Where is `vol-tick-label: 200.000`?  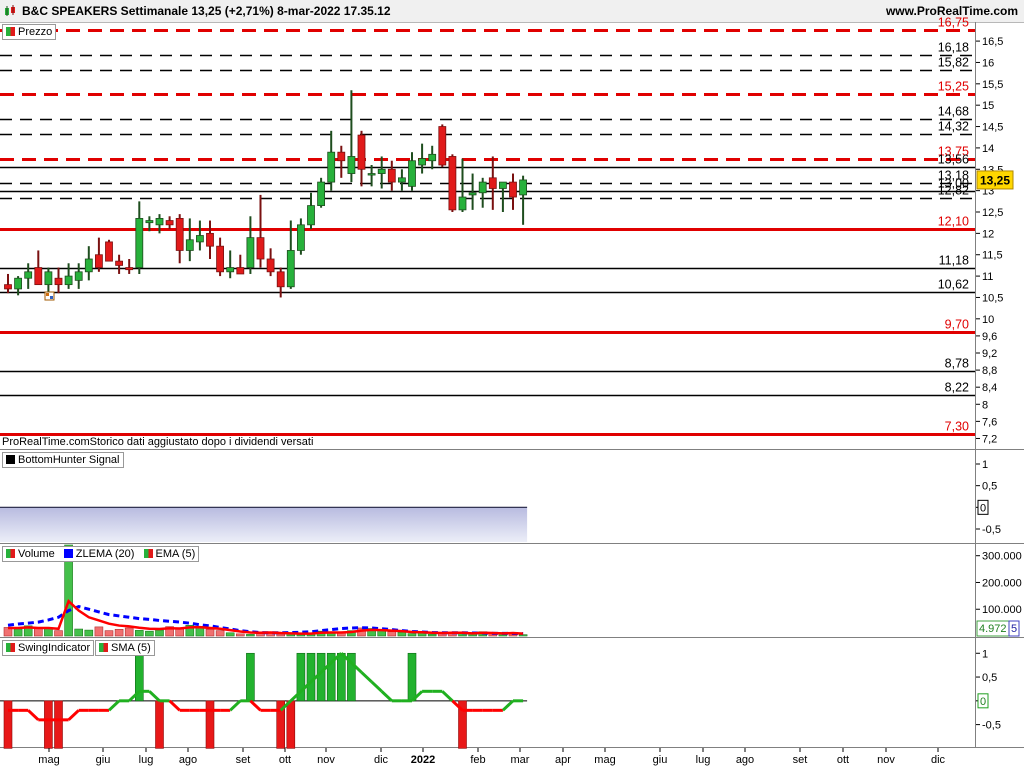
vol-tick-label: 200.000 is located at coordinates (1002, 583).